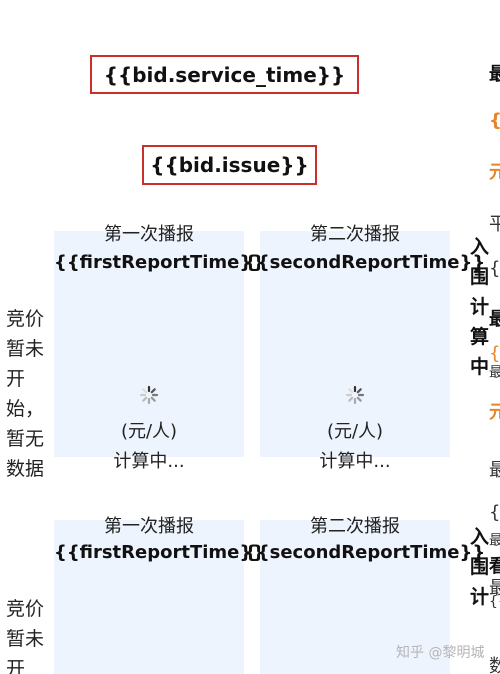  I want to click on right-edge-text: 数, so click(494, 665).